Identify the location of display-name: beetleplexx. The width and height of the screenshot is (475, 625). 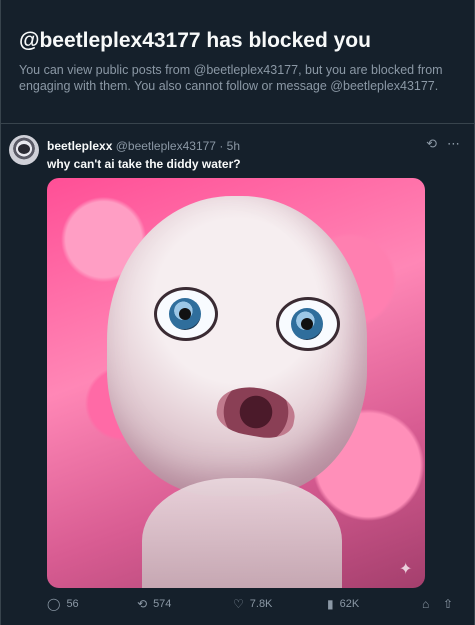
(79, 146).